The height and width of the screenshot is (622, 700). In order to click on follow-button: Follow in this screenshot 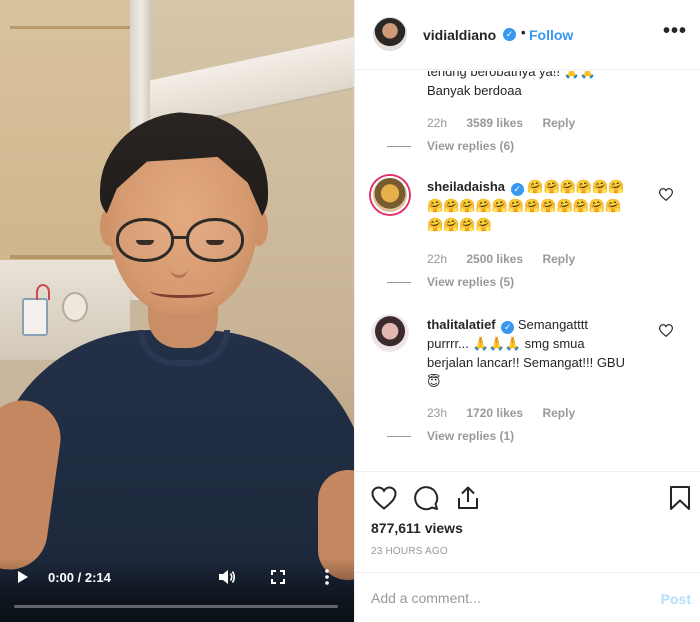, I will do `click(551, 35)`.